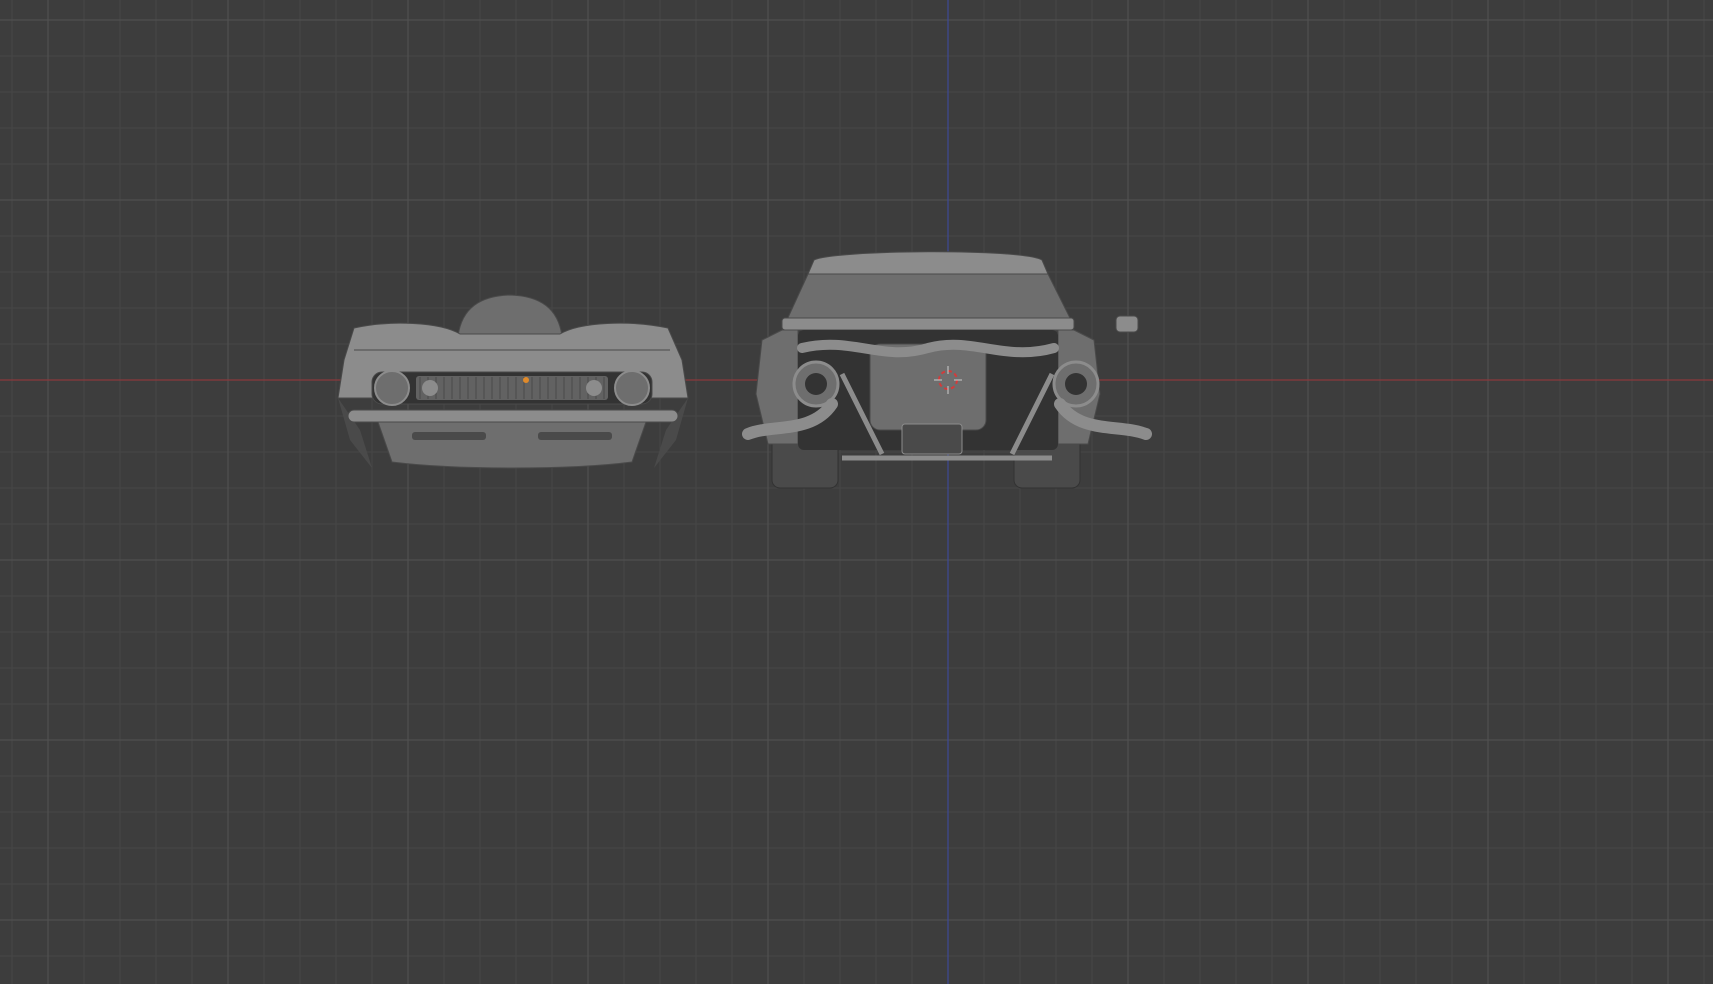  What do you see at coordinates (928, 263) in the screenshot?
I see `roof` at bounding box center [928, 263].